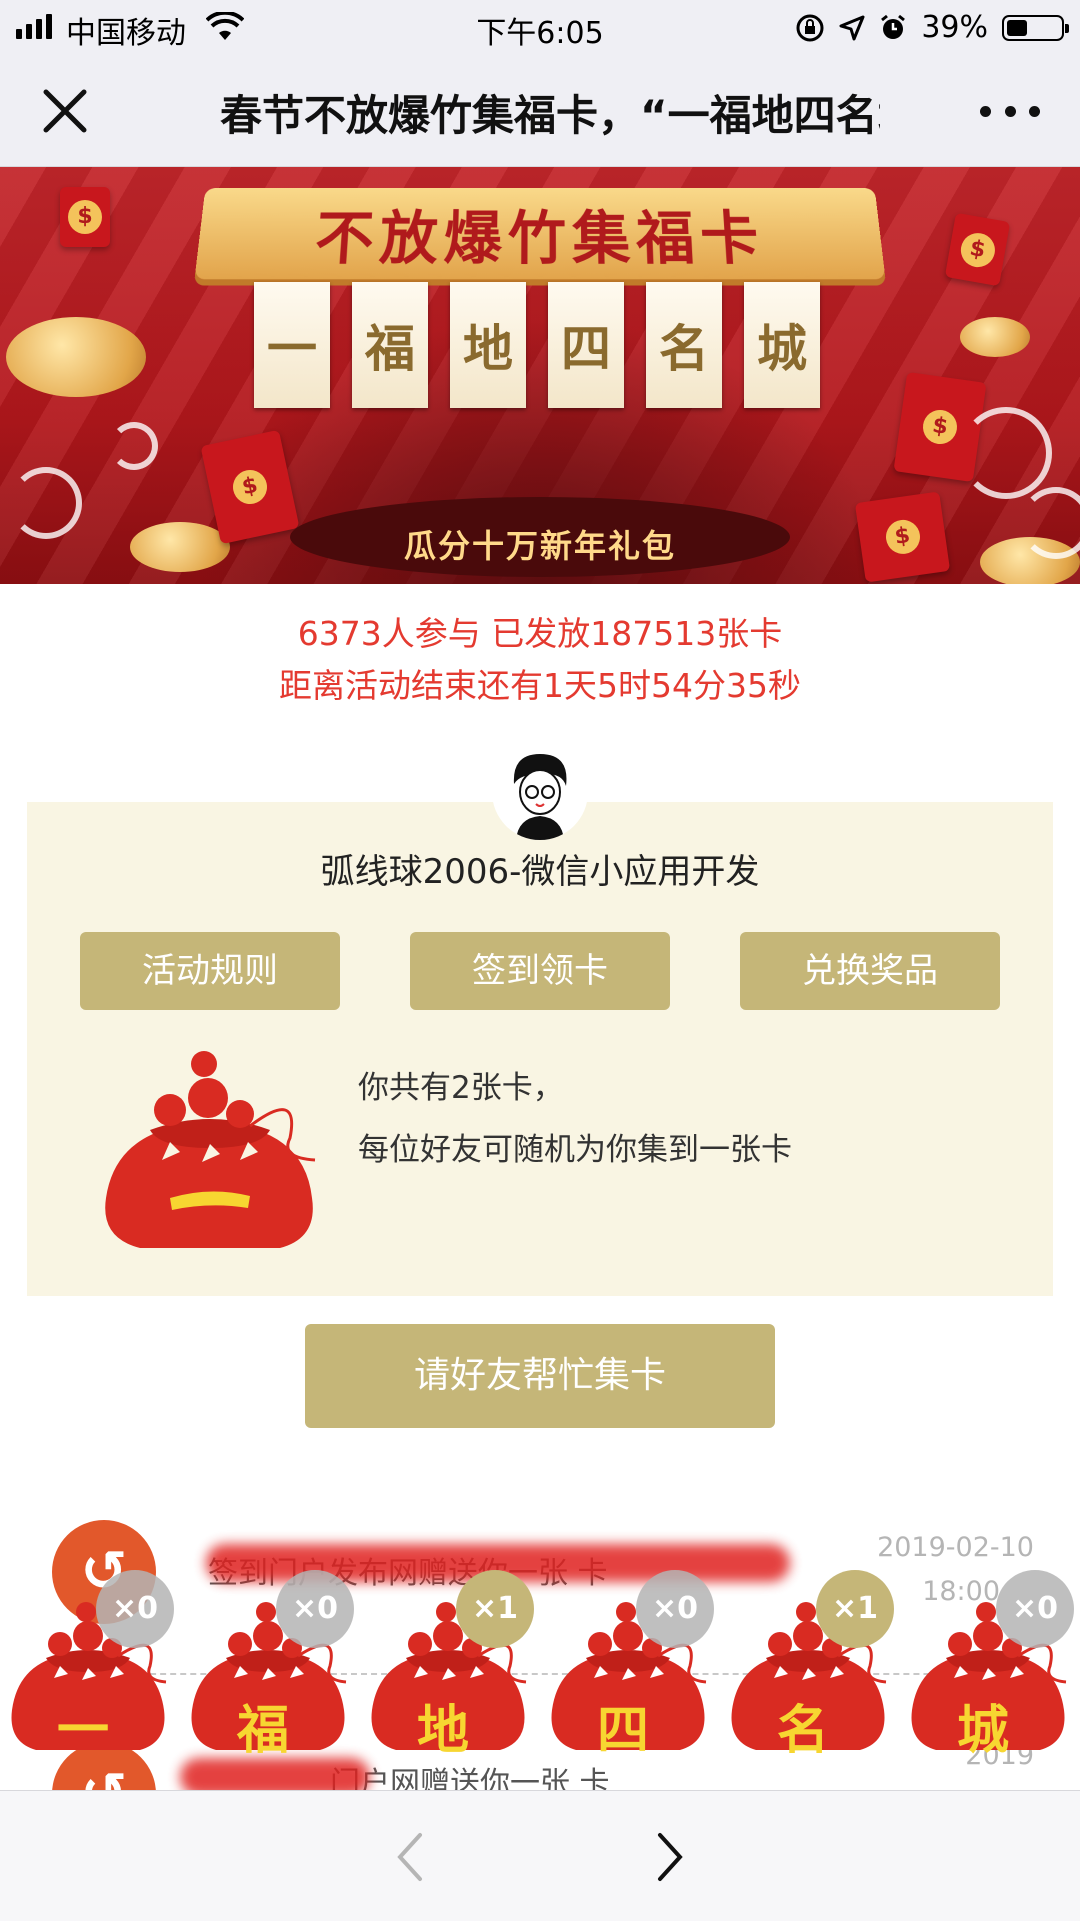 Image resolution: width=1080 pixels, height=1921 pixels. I want to click on banner-card: 名, so click(684, 345).